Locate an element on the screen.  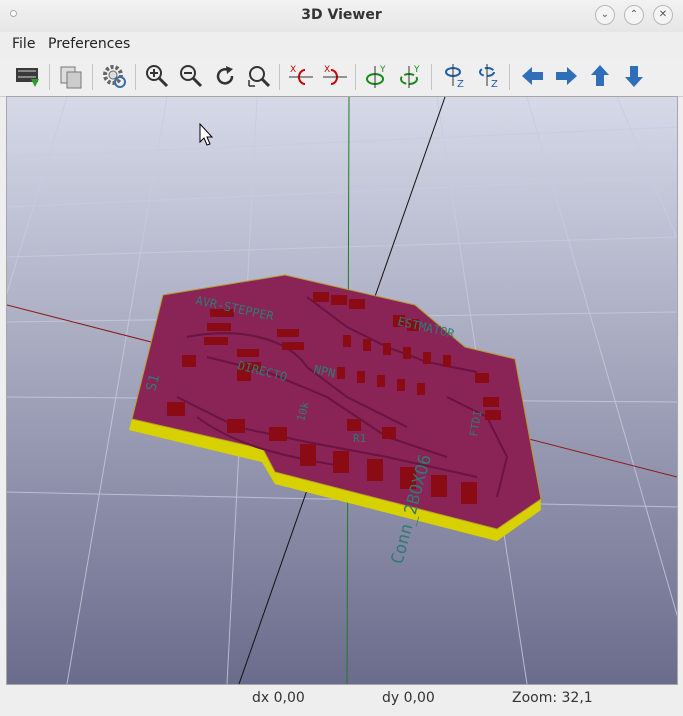
move-right-button is located at coordinates (566, 76).